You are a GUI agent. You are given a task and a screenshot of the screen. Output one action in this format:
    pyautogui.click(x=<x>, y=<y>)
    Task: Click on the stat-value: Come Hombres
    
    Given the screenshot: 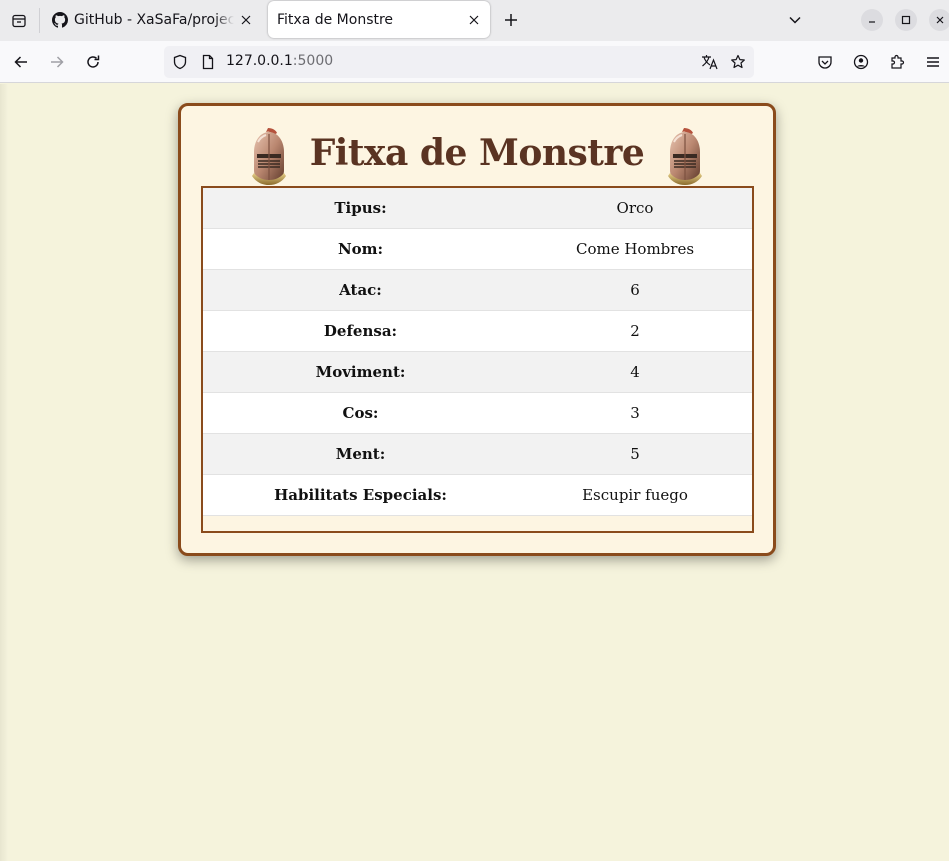 What is the action you would take?
    pyautogui.click(x=635, y=249)
    